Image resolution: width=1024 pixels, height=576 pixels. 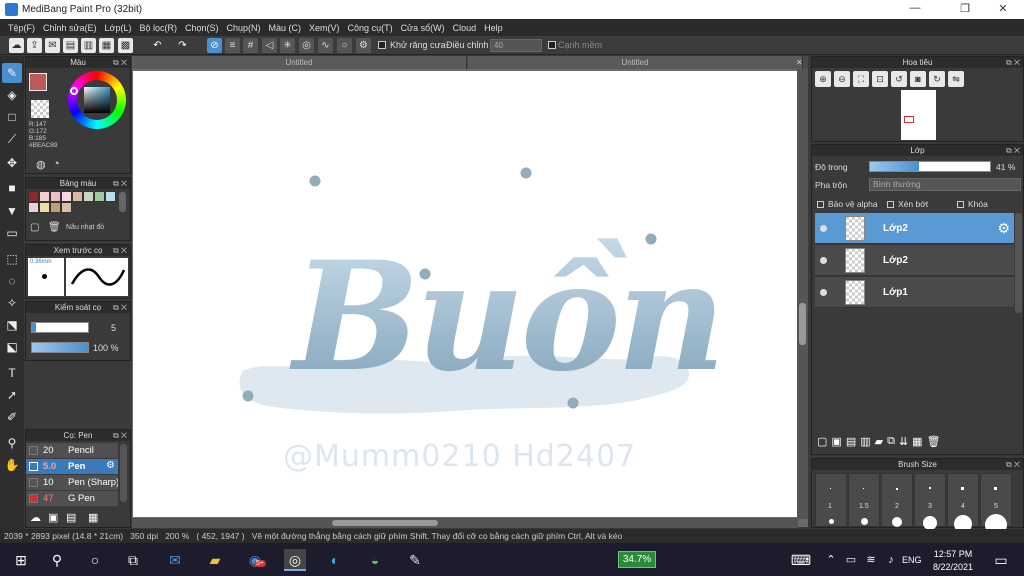 I want to click on mail-icon: ✉, so click(x=175, y=560).